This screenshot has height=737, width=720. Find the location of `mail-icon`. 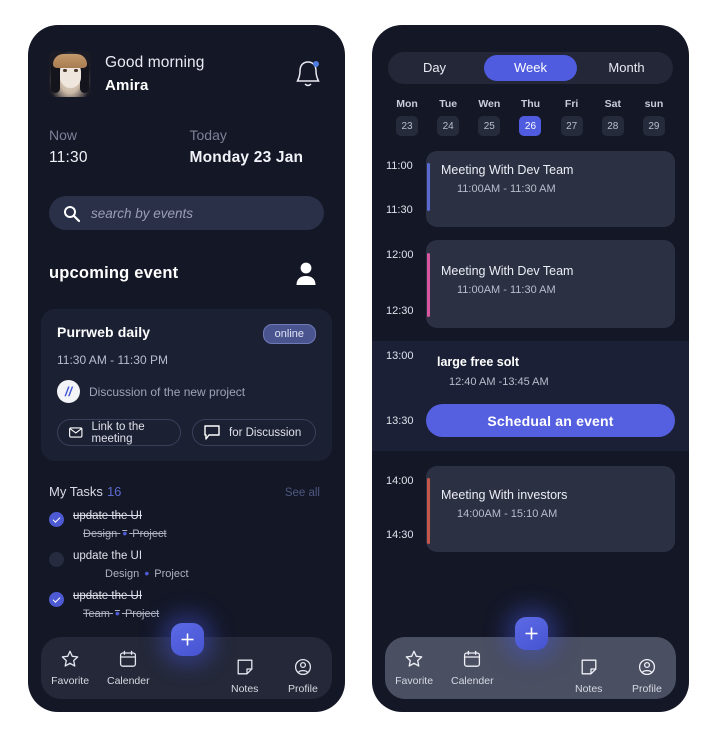

mail-icon is located at coordinates (76, 432).